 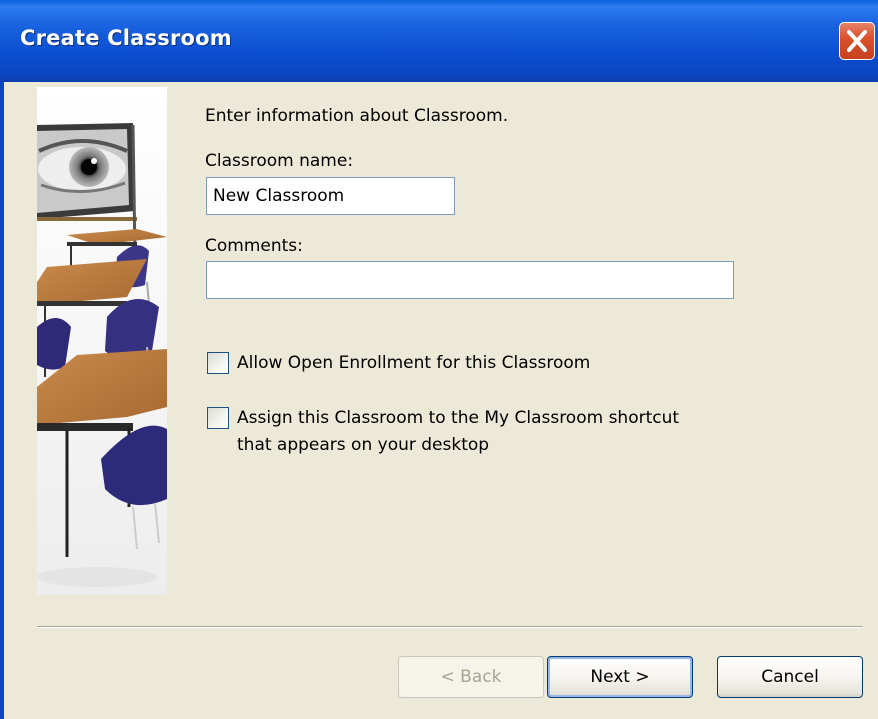 I want to click on classroom-illustration, so click(x=102, y=341).